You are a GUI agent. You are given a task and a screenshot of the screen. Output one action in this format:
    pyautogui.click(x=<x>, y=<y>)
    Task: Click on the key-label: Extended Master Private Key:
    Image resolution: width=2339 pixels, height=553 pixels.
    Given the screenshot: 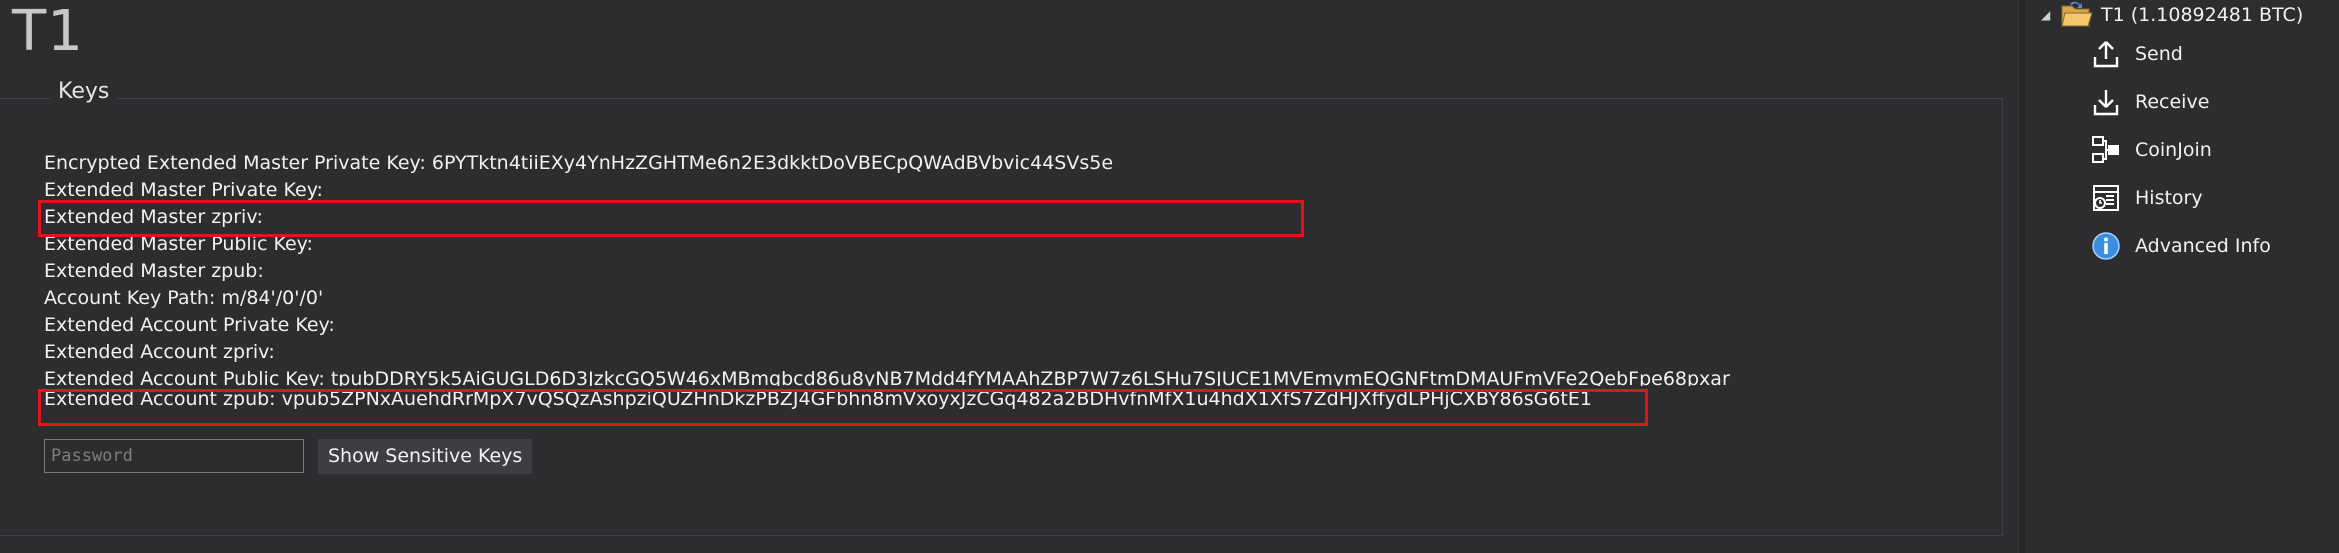 What is the action you would take?
    pyautogui.click(x=183, y=190)
    